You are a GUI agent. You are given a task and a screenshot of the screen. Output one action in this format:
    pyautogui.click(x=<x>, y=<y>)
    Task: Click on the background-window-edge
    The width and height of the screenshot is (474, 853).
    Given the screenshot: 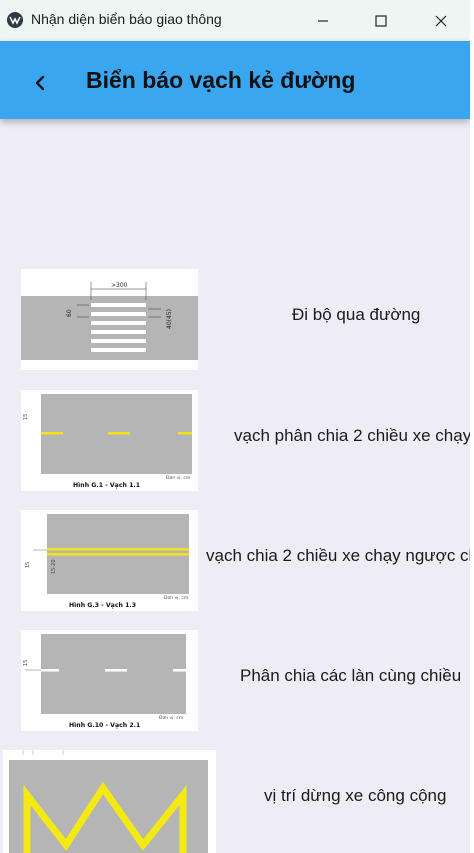 What is the action you would take?
    pyautogui.click(x=472, y=426)
    